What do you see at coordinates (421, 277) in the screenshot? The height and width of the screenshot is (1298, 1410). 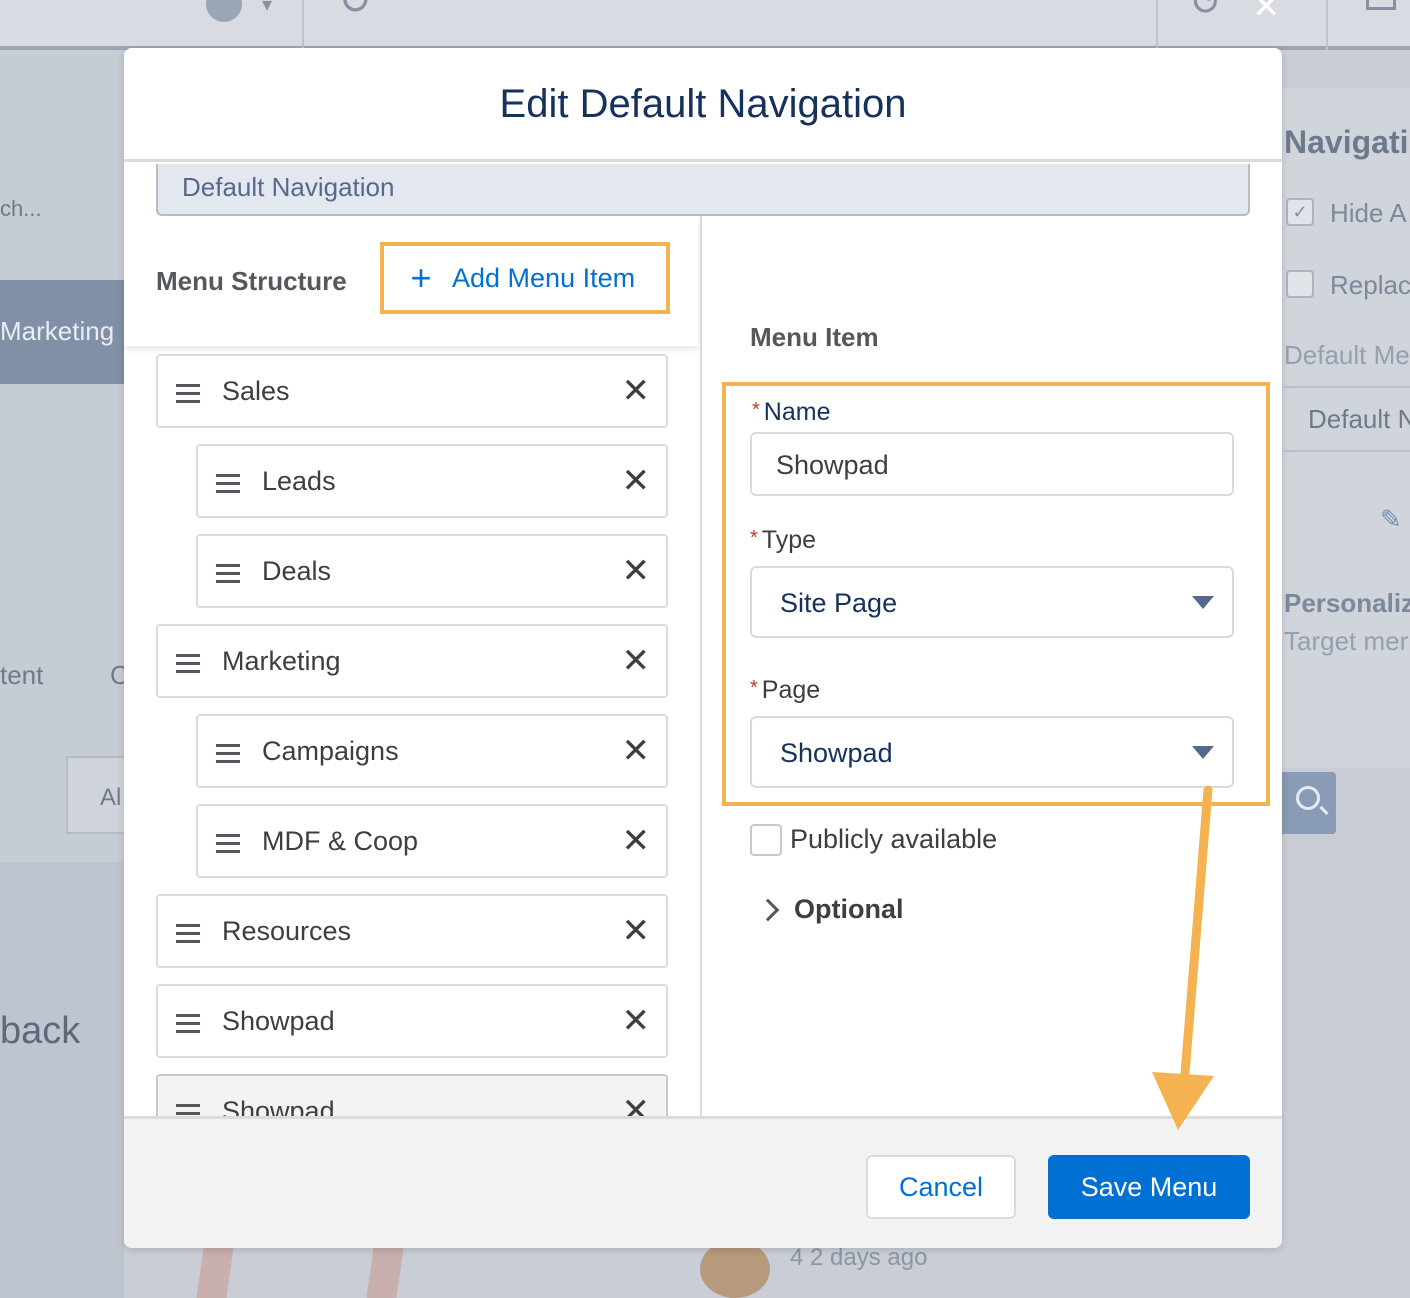 I see `plus-icon: +` at bounding box center [421, 277].